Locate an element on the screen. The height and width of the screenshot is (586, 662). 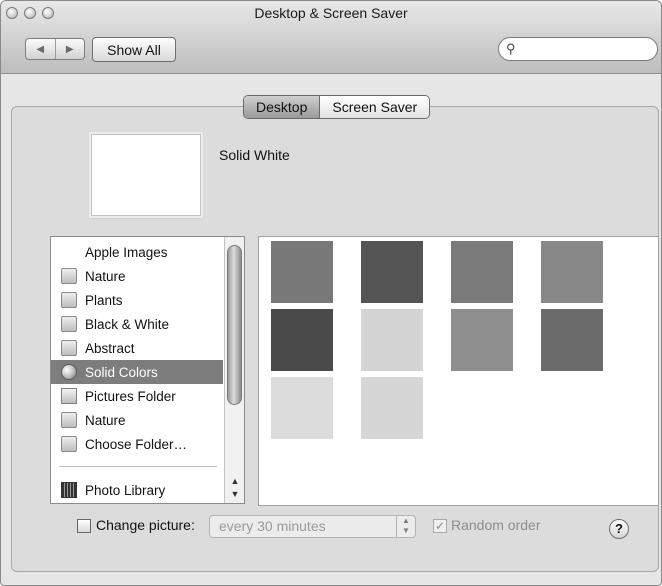
list-divider is located at coordinates (138, 466).